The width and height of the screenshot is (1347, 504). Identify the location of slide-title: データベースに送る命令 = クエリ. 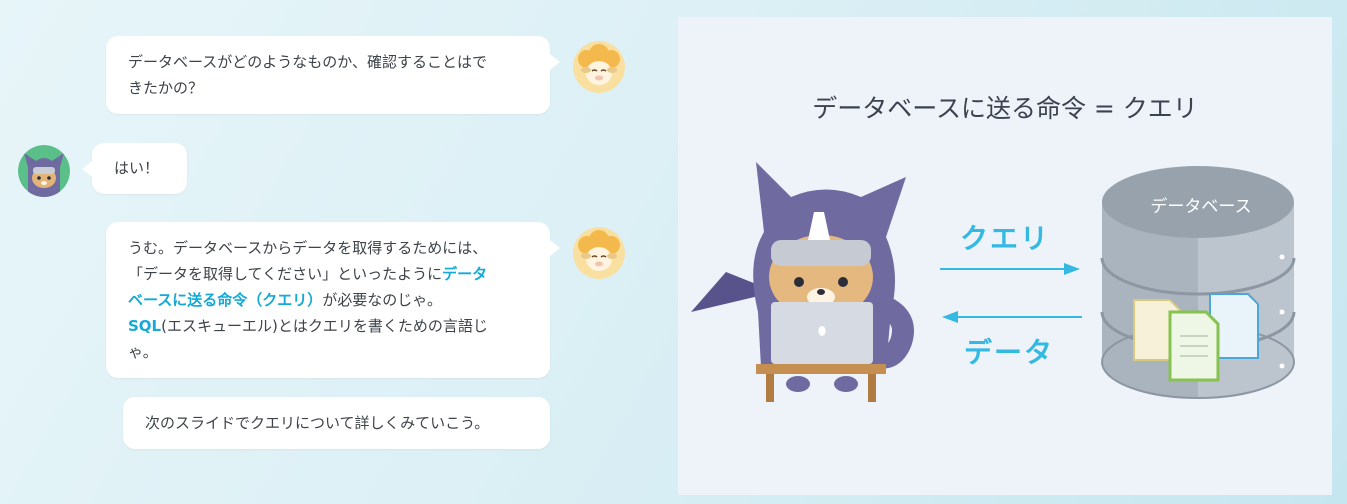
(1005, 108).